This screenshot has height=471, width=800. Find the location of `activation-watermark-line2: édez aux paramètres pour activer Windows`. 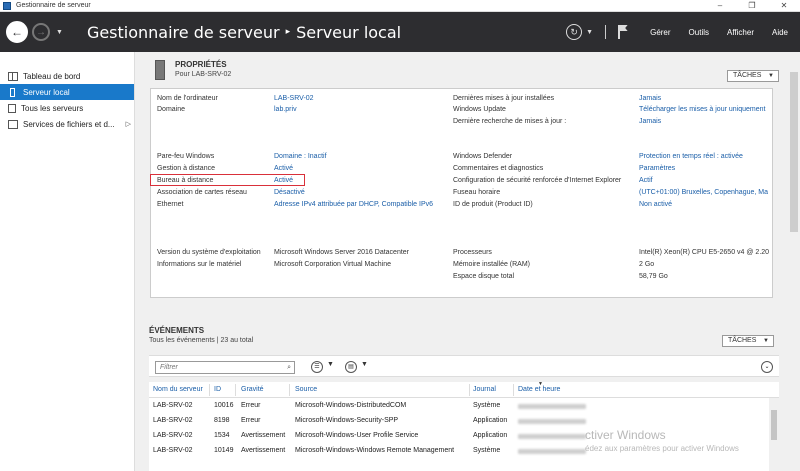

activation-watermark-line2: édez aux paramètres pour activer Windows is located at coordinates (662, 448).